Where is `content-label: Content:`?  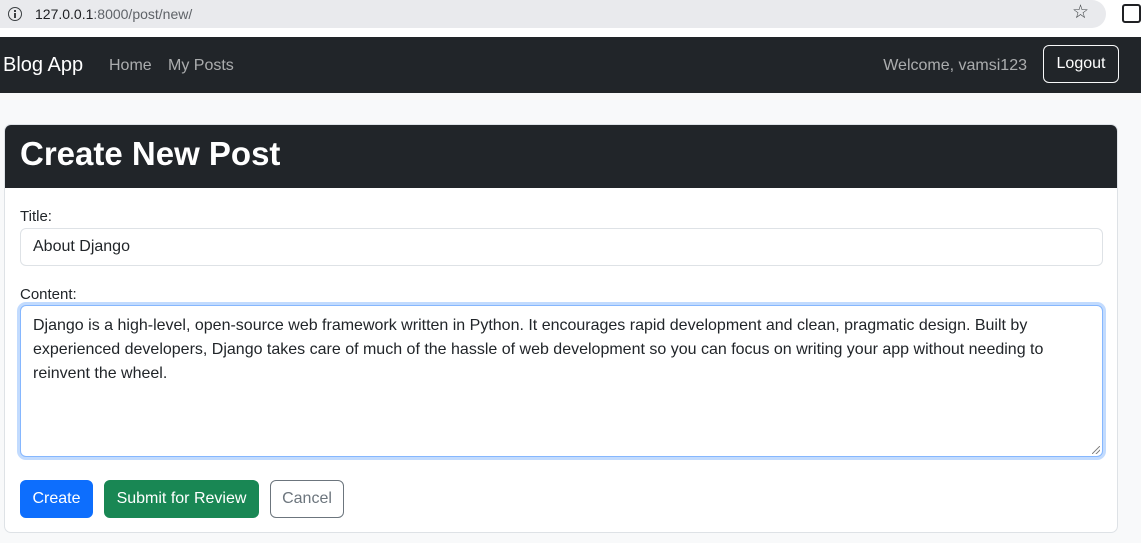 content-label: Content: is located at coordinates (48, 294).